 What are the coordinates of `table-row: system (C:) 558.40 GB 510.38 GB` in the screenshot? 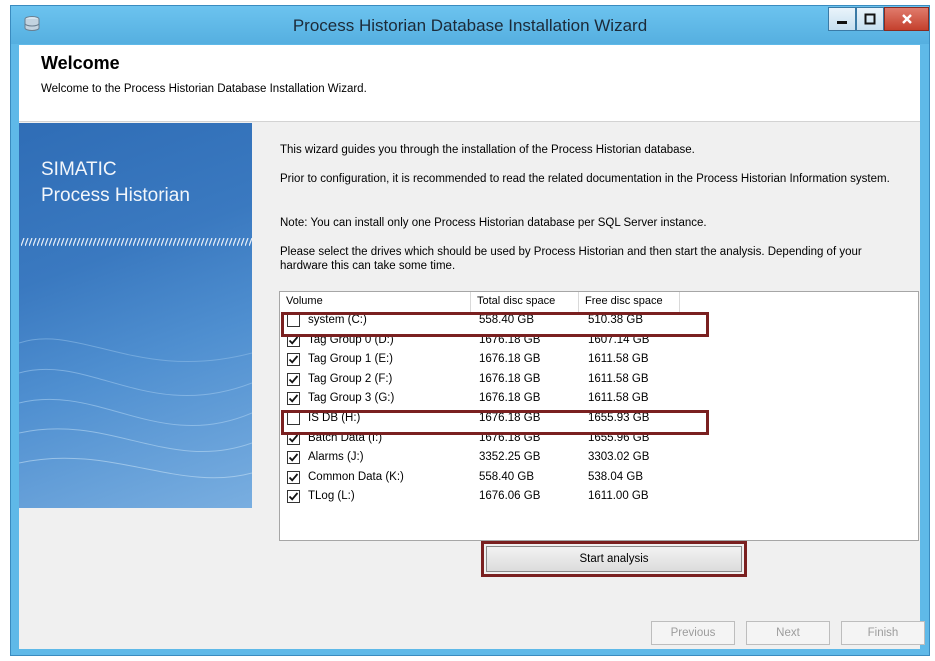 It's located at (599, 321).